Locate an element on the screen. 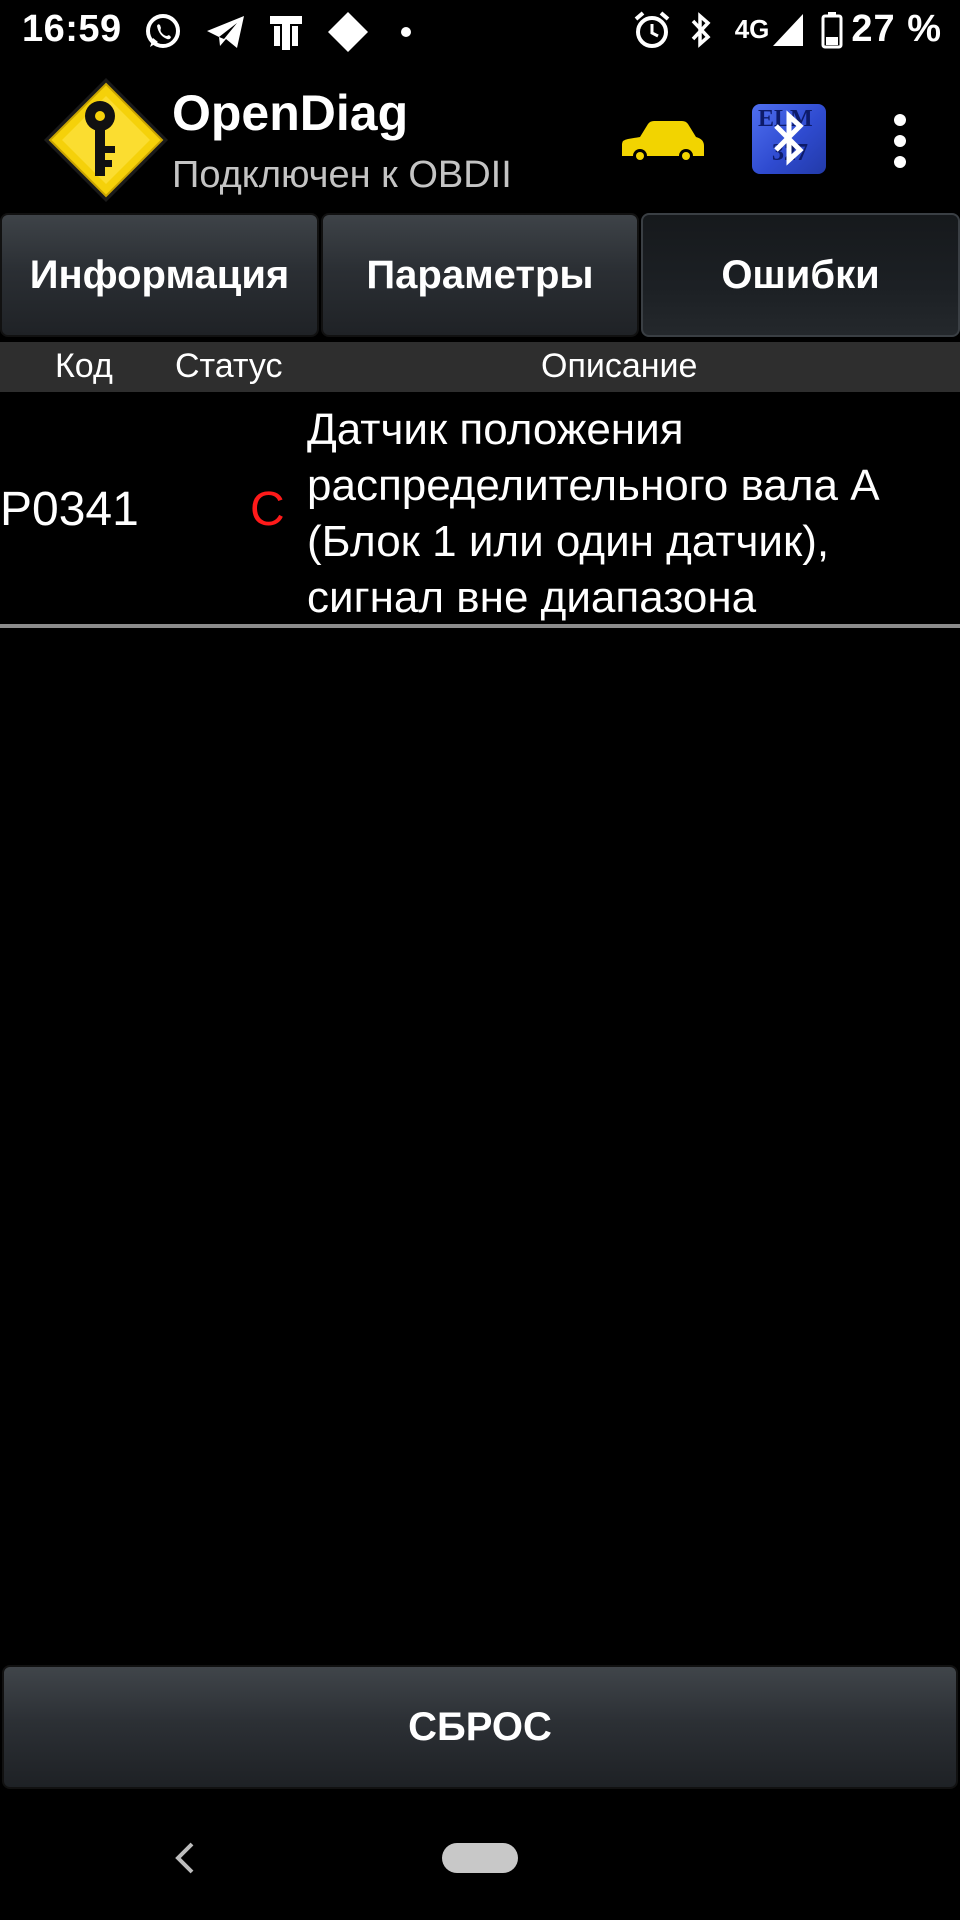  notification-icons is located at coordinates (277, 32).